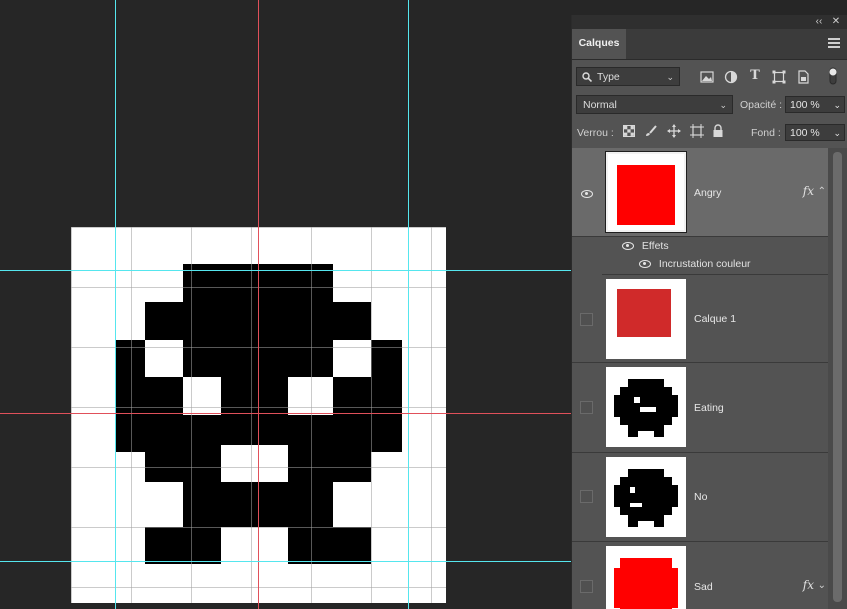  What do you see at coordinates (709, 408) in the screenshot?
I see `layer-name: Eating` at bounding box center [709, 408].